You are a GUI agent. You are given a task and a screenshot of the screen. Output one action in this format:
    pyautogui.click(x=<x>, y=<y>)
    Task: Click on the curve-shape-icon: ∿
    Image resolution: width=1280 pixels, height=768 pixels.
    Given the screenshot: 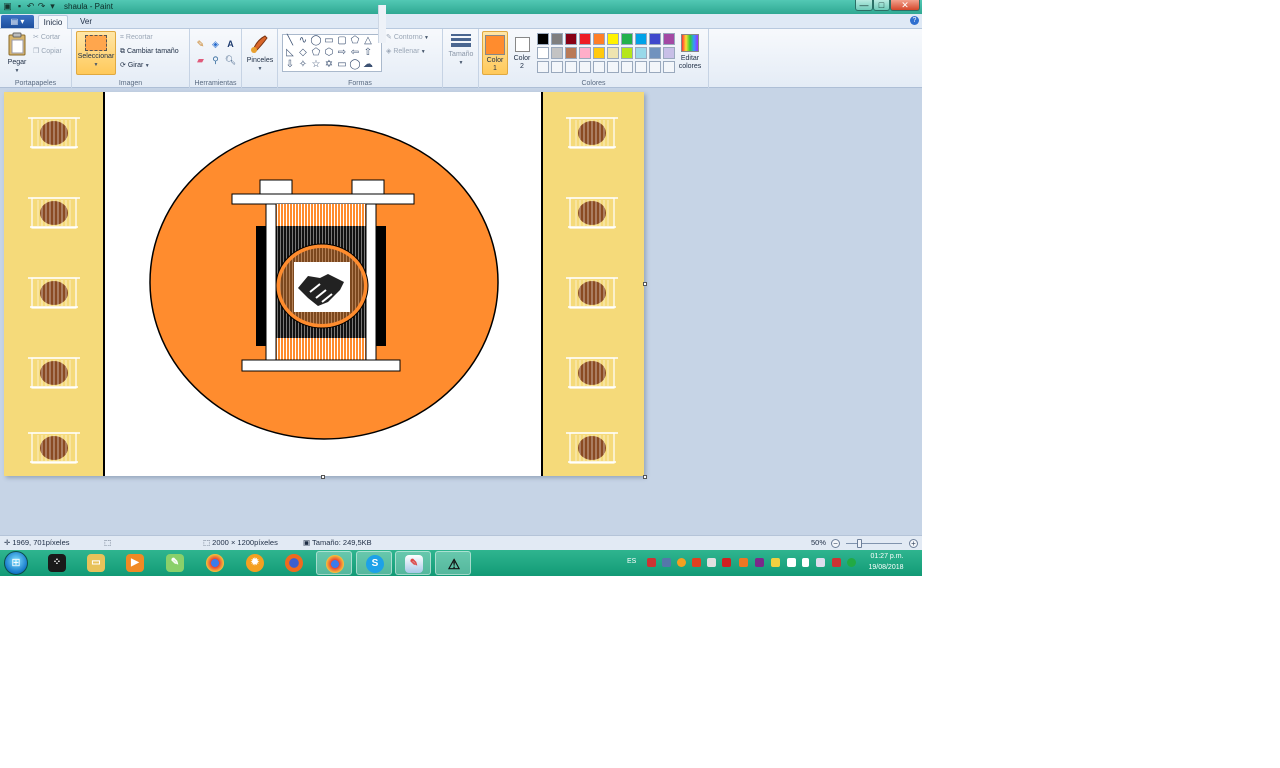 What is the action you would take?
    pyautogui.click(x=303, y=41)
    